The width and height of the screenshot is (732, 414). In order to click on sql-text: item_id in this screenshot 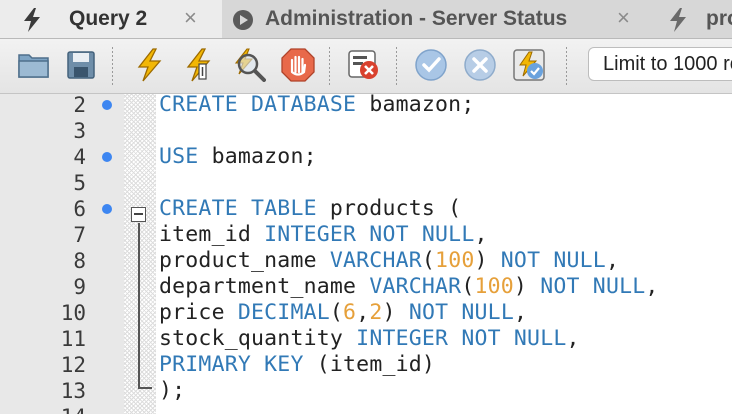, I will do `click(212, 234)`.